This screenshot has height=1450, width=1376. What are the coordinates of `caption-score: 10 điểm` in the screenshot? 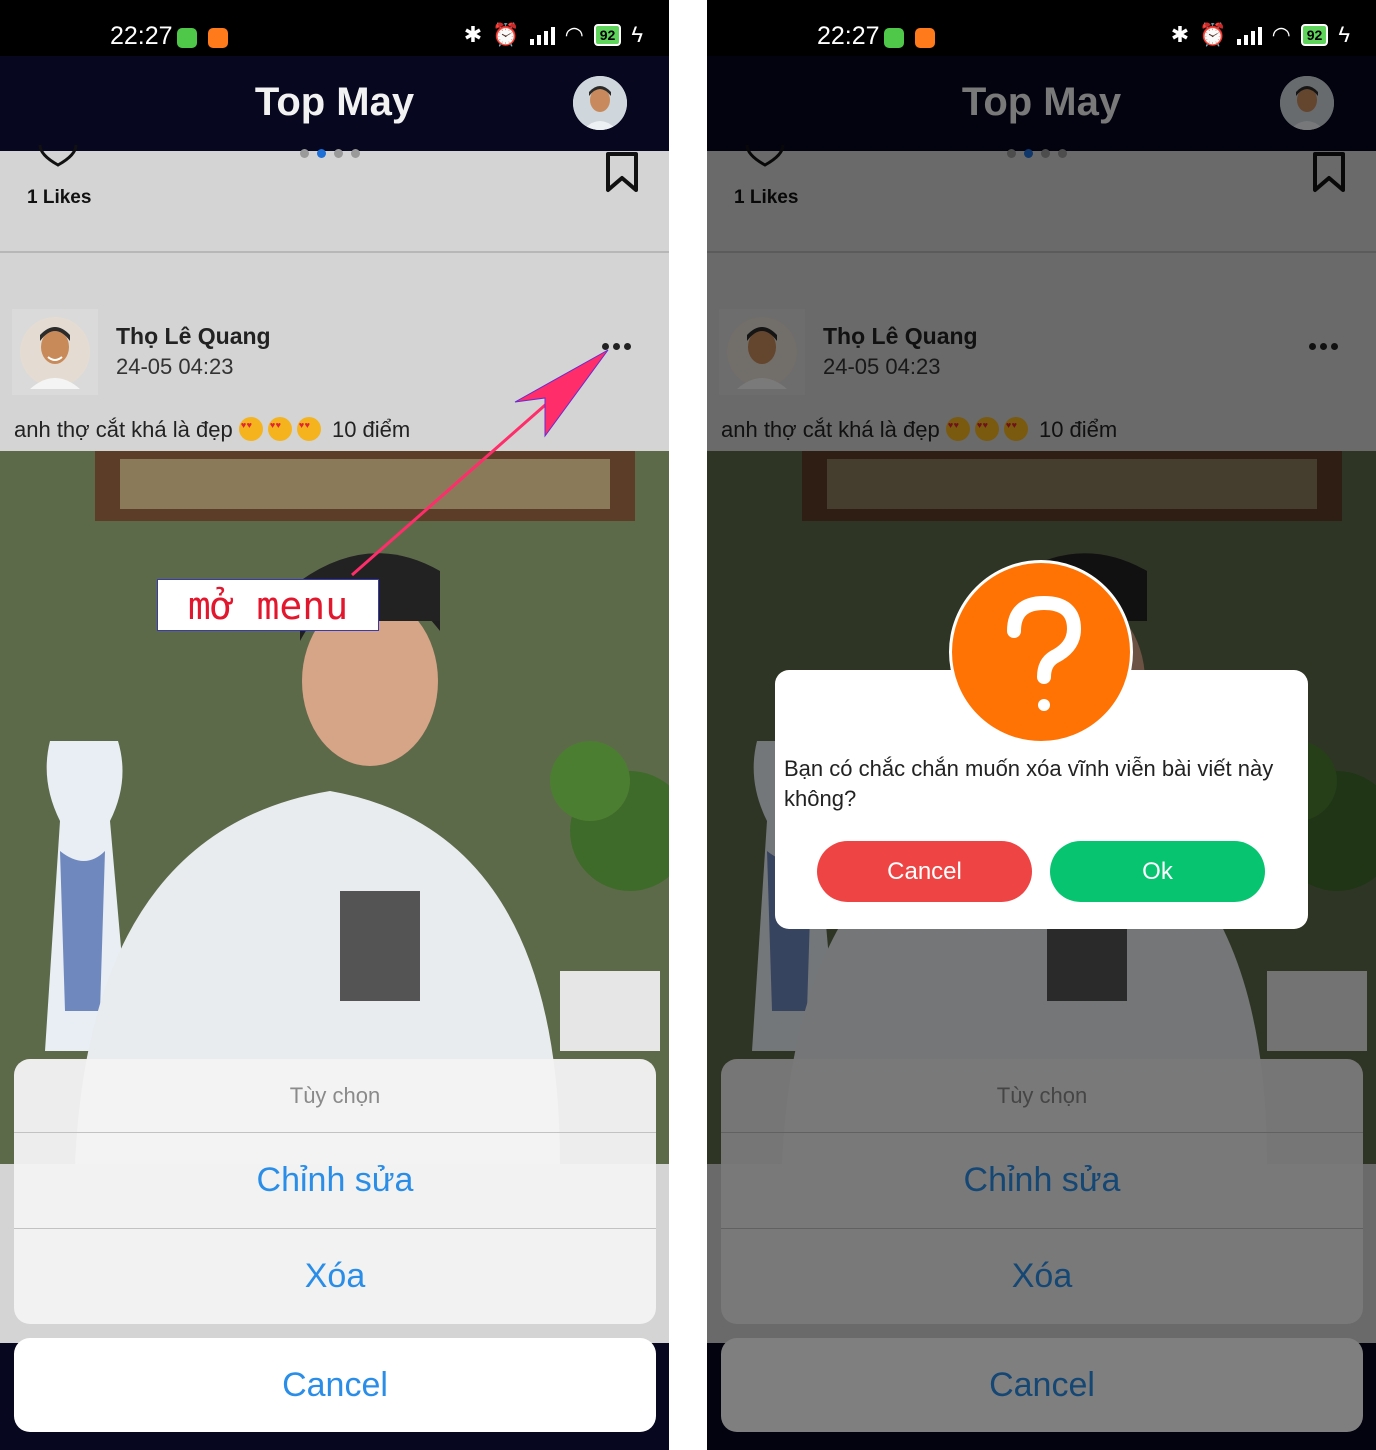 It's located at (371, 429).